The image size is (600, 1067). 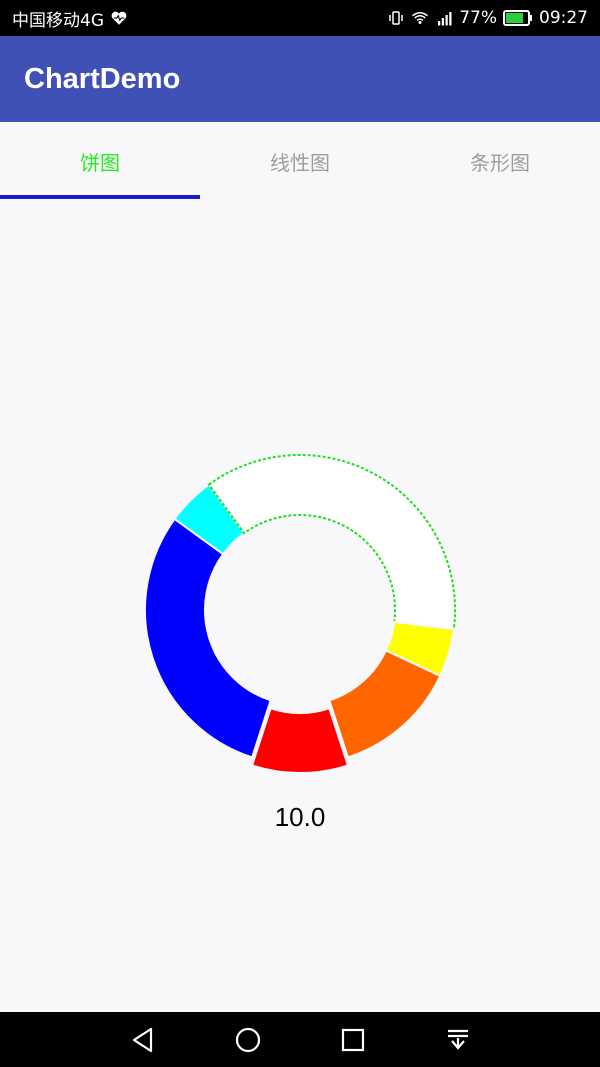 I want to click on app-bar: ChartDemo, so click(x=300, y=79).